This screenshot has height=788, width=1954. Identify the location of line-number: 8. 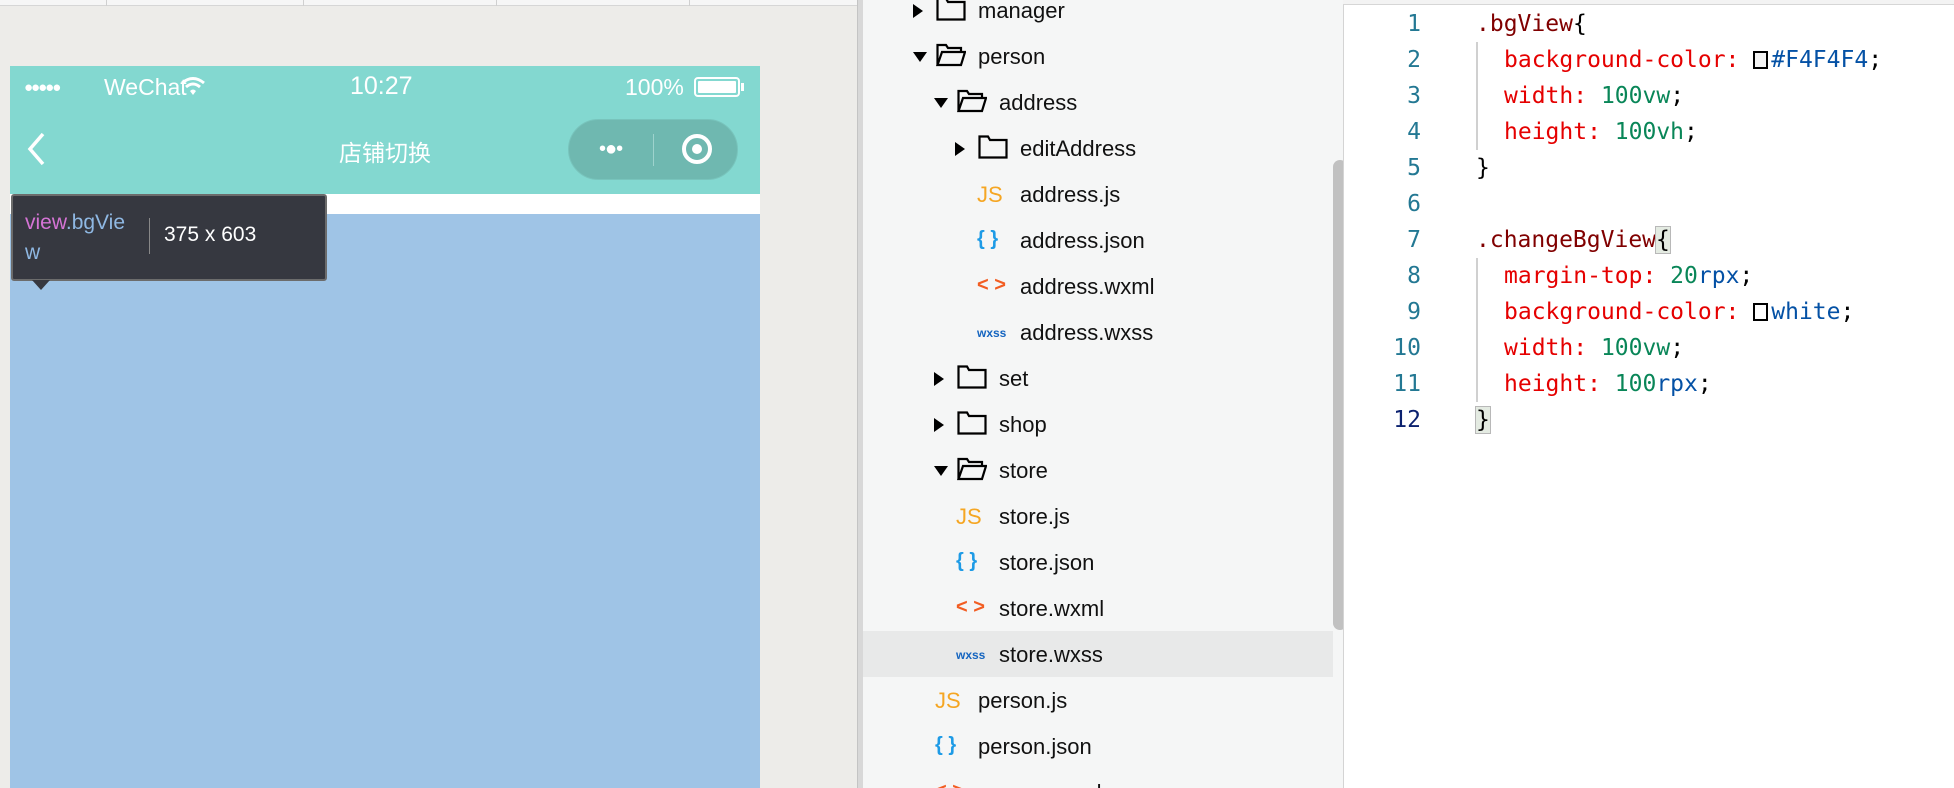
(1414, 276).